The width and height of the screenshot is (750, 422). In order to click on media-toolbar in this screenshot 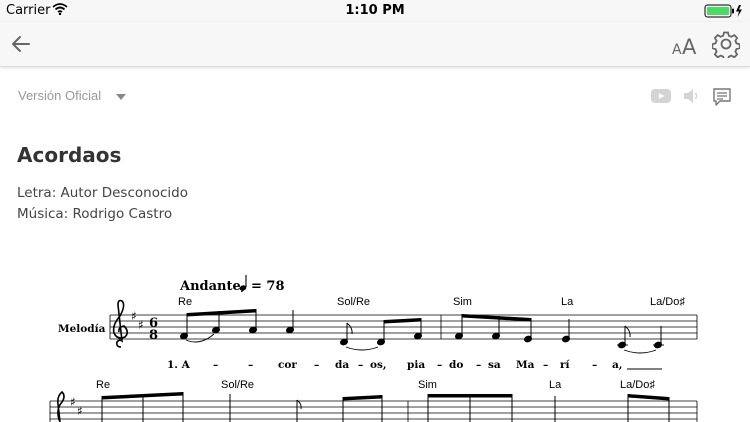, I will do `click(695, 98)`.